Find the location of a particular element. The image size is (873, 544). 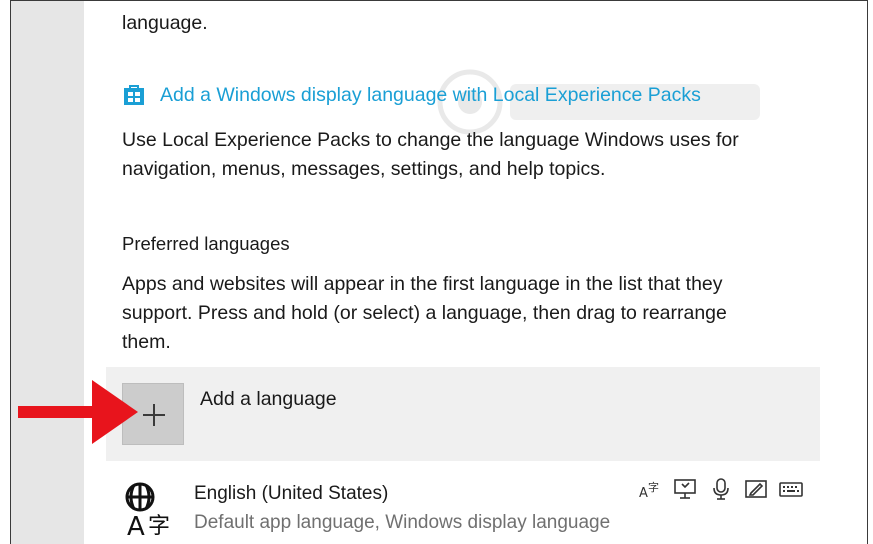

navigation-pane is located at coordinates (47, 272).